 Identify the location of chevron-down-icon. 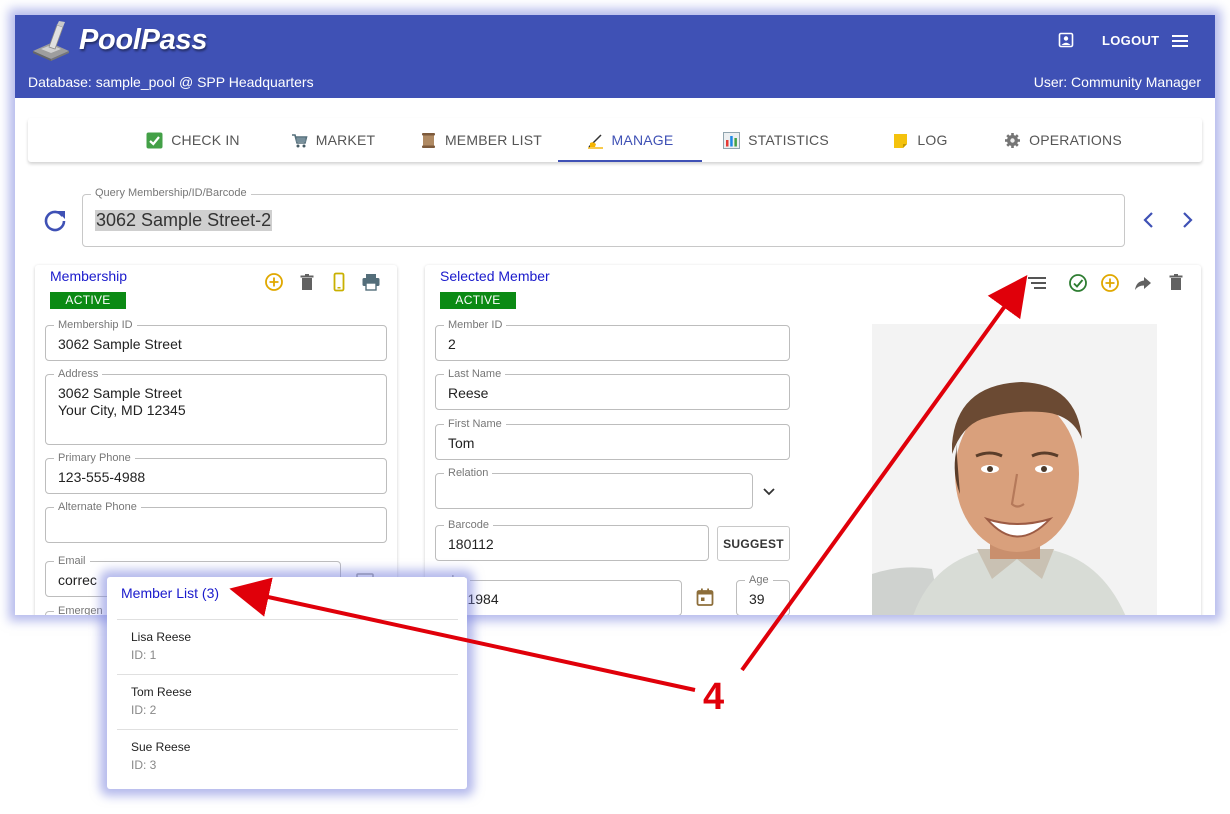
(769, 491).